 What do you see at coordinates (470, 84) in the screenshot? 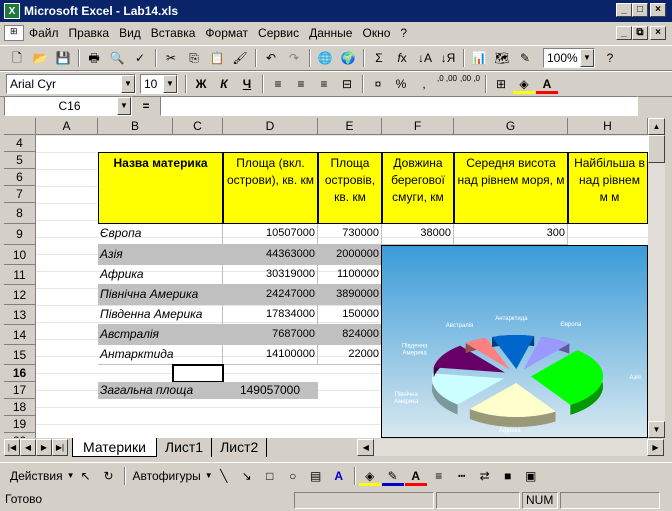
I see `decrease-decimal-button: ,00 ,0` at bounding box center [470, 84].